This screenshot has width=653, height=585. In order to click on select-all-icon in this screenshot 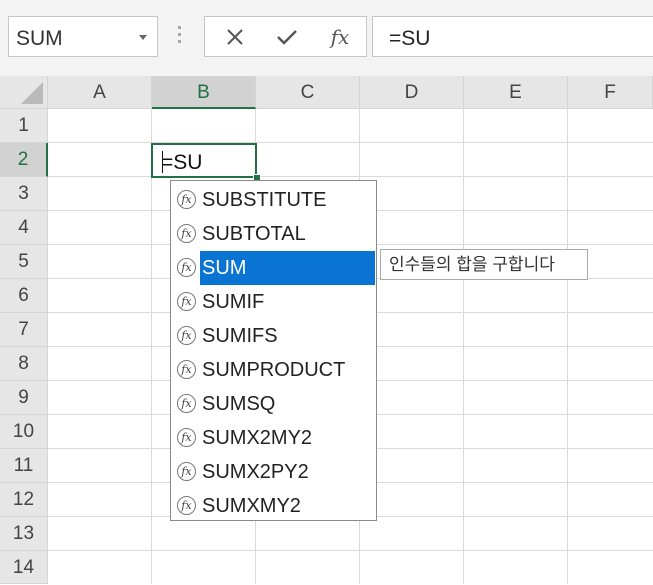, I will do `click(32, 93)`.